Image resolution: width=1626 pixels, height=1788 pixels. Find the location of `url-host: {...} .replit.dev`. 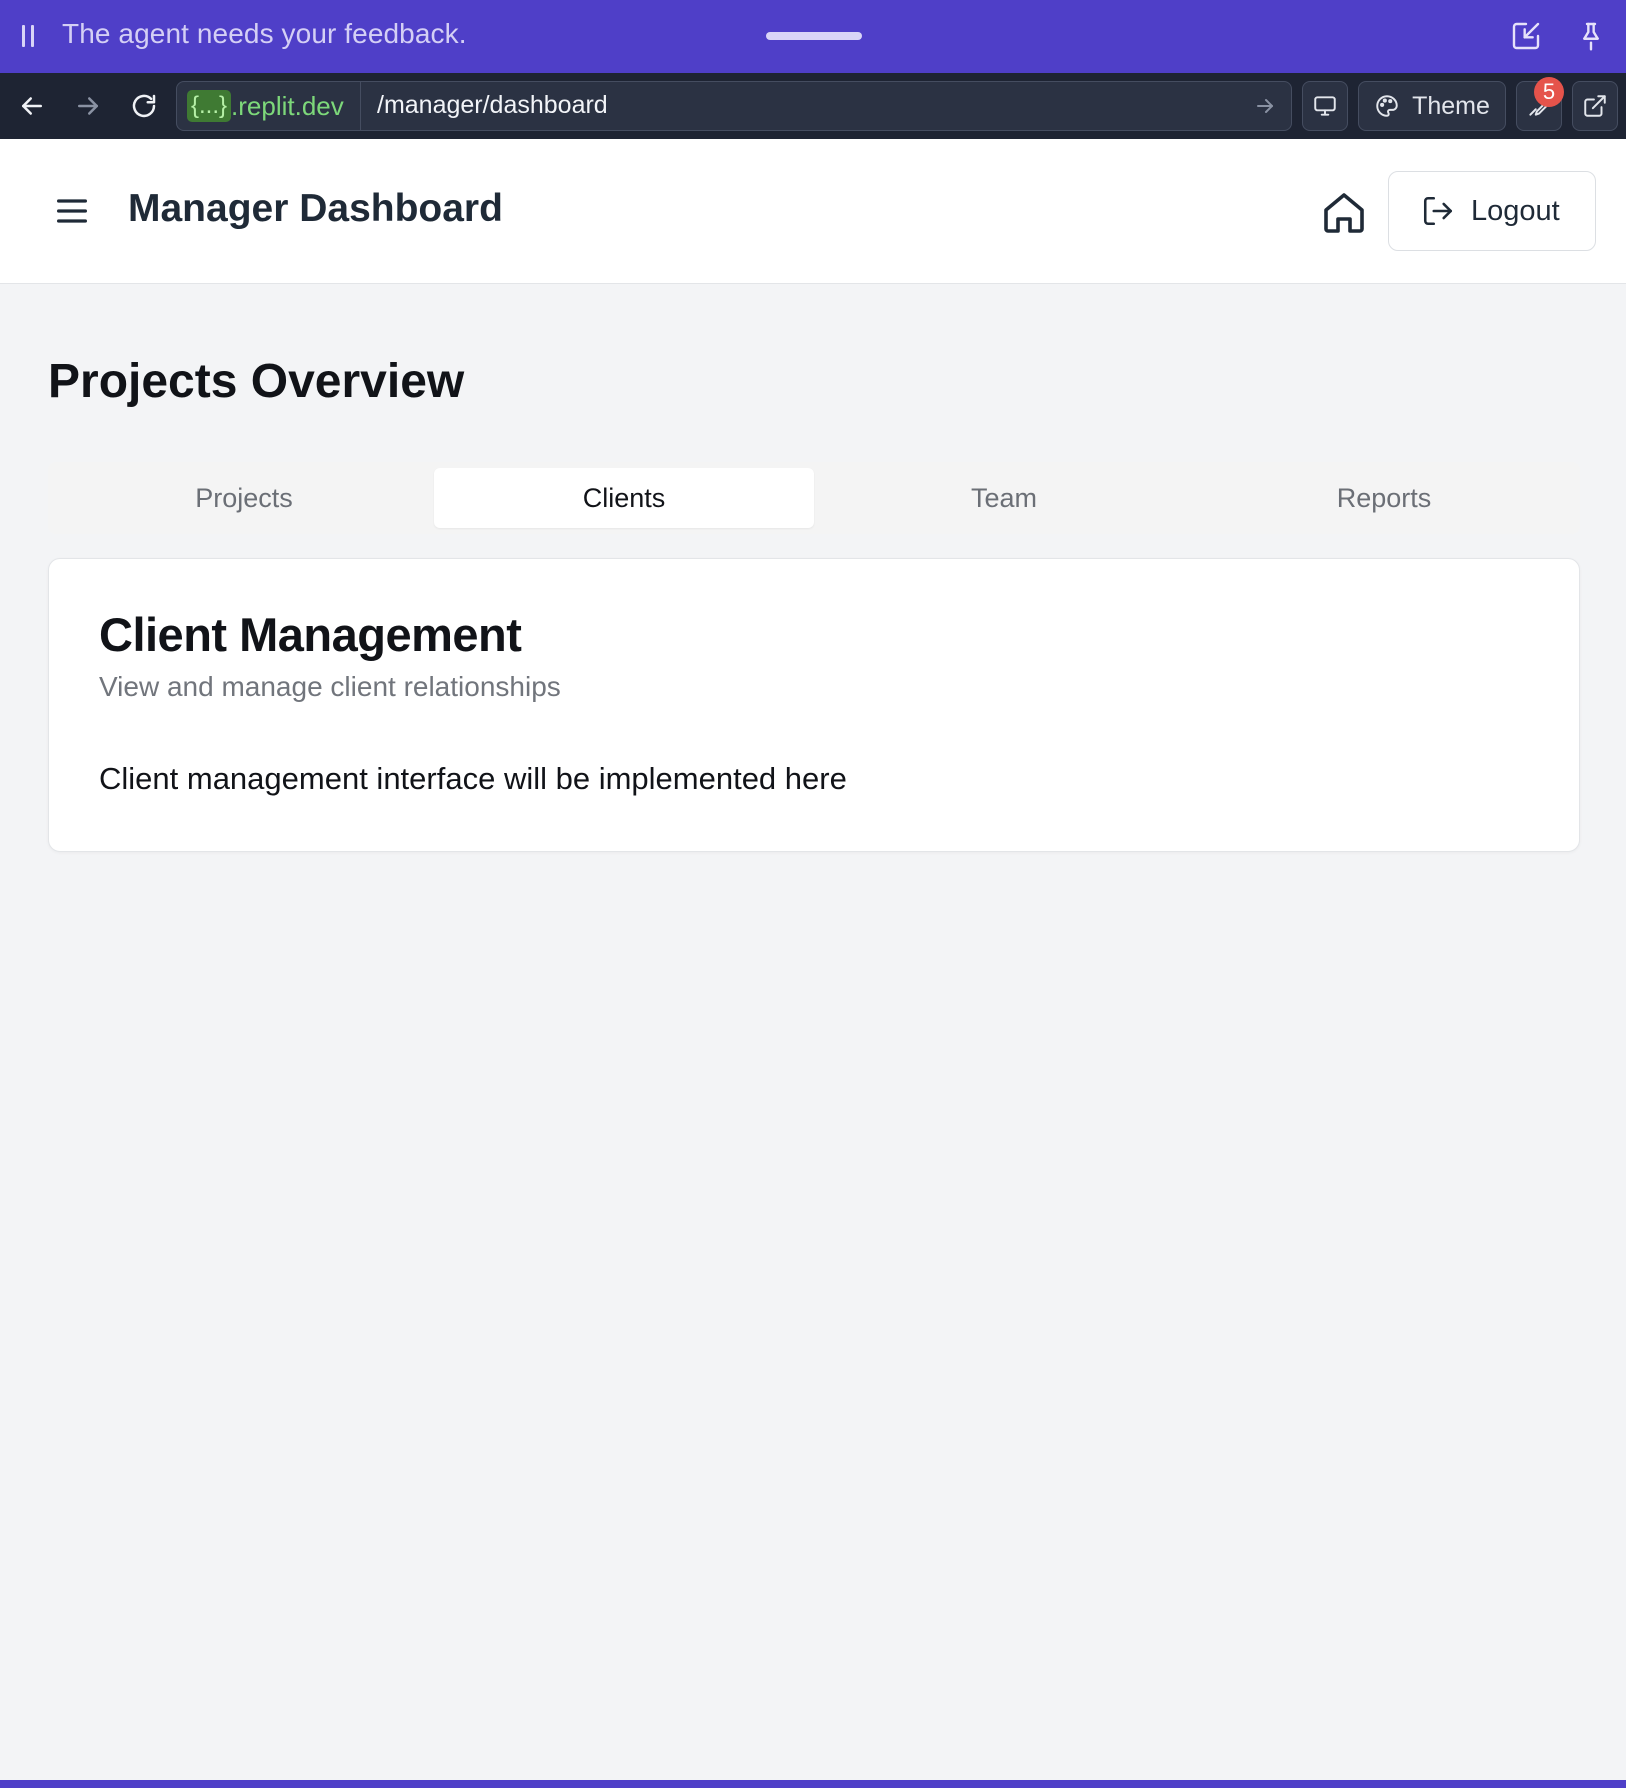

url-host: {...} .replit.dev is located at coordinates (269, 106).